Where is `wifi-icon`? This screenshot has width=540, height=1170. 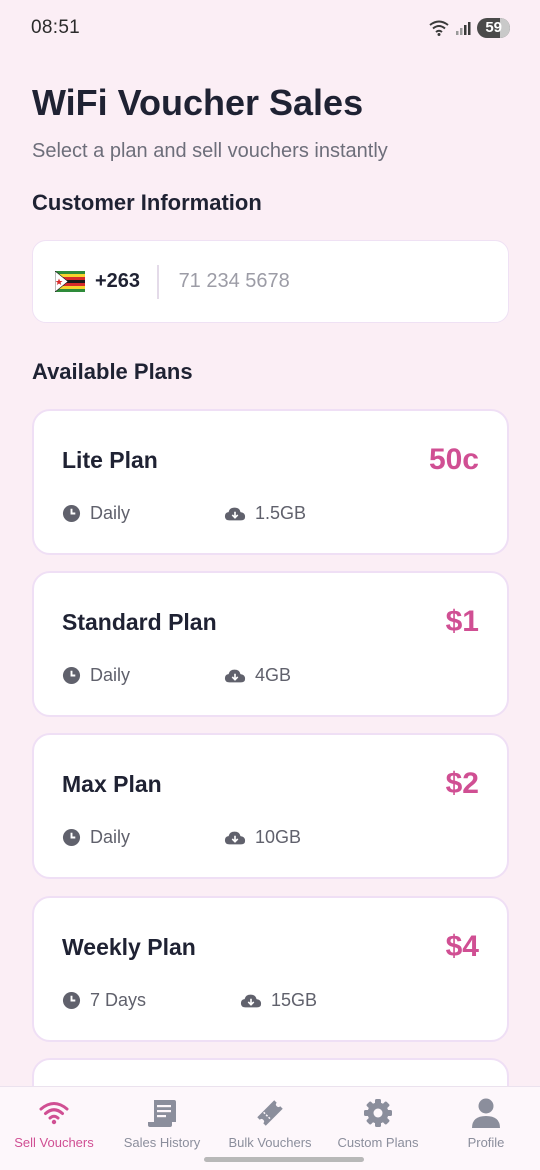
wifi-icon is located at coordinates (54, 1113).